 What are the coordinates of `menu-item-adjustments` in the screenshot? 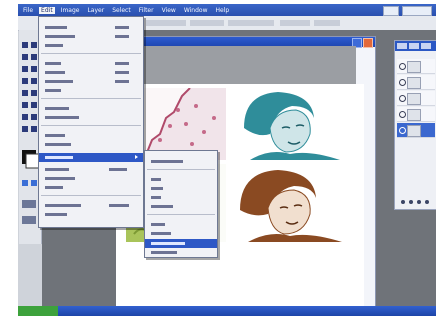 It's located at (91, 157).